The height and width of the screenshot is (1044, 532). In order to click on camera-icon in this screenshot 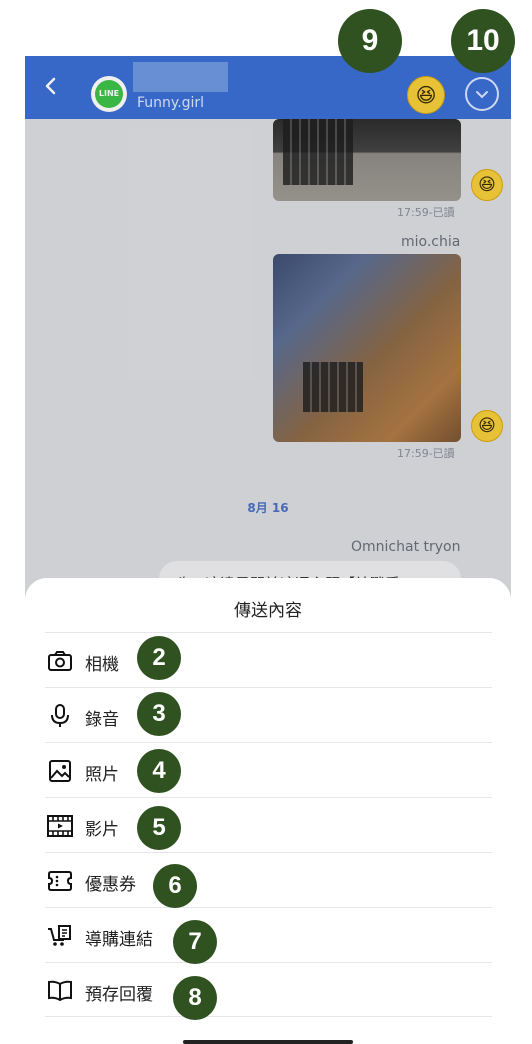, I will do `click(60, 661)`.